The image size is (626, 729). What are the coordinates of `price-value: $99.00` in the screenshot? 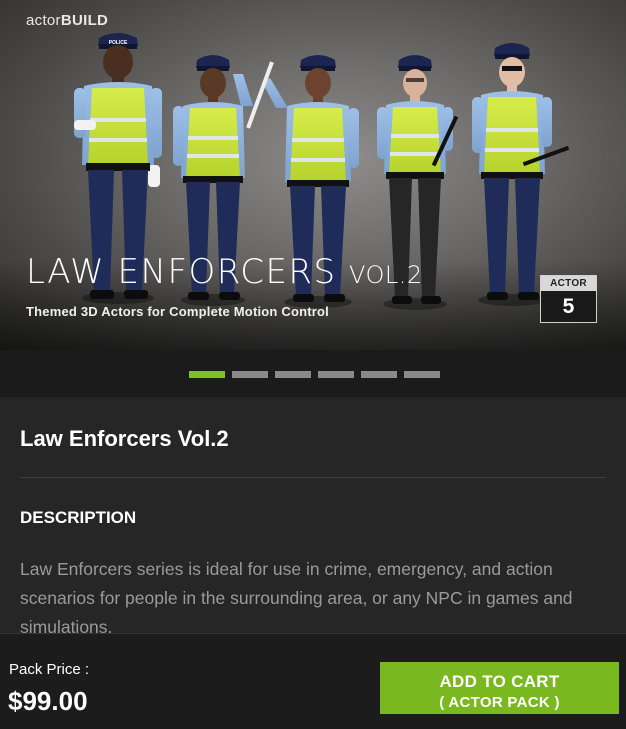 It's located at (48, 701).